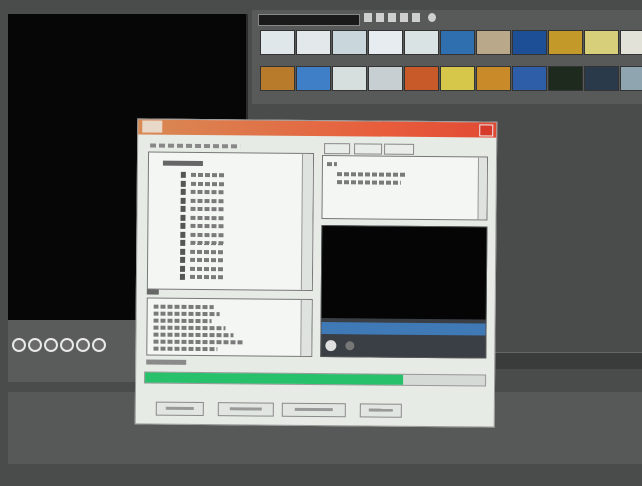 This screenshot has height=486, width=642. What do you see at coordinates (307, 221) in the screenshot?
I see `settings-list-scrollbar` at bounding box center [307, 221].